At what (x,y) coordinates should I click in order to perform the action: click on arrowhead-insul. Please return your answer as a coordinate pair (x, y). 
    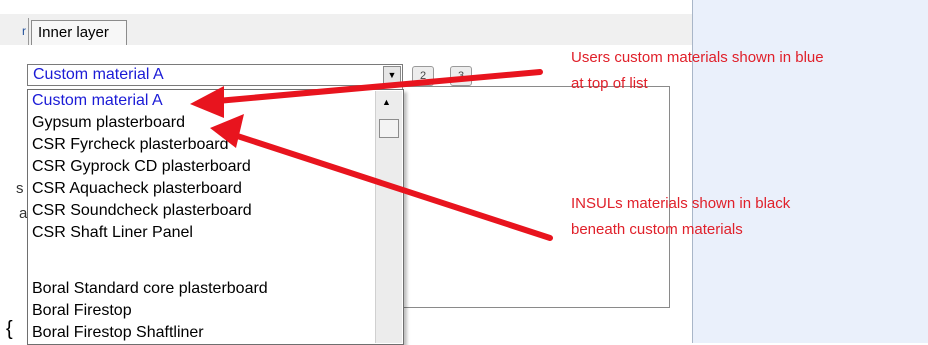
    Looking at the image, I should click on (227, 131).